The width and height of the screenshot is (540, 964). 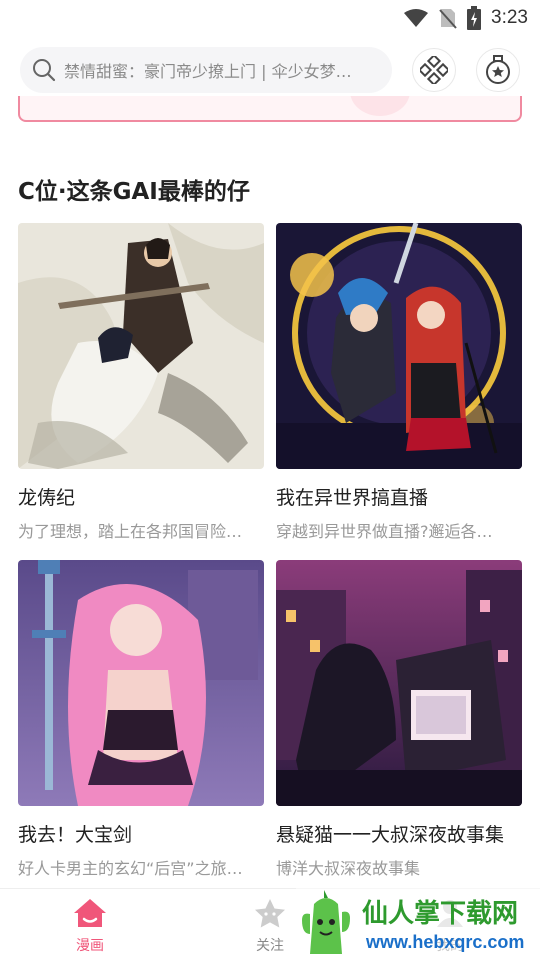 I want to click on medal-button, so click(x=498, y=70).